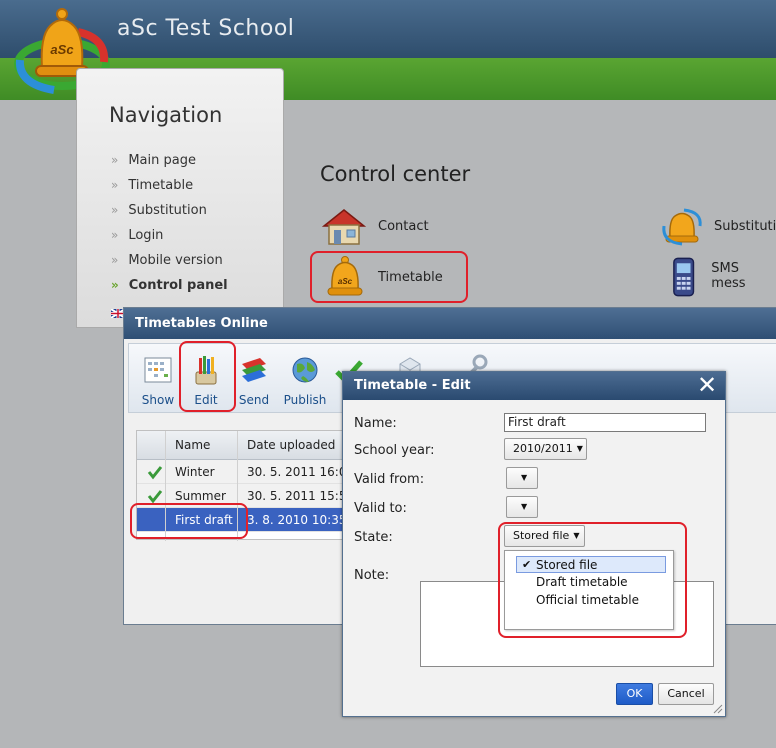 Image resolution: width=776 pixels, height=748 pixels. Describe the element at coordinates (62, 49) in the screenshot. I see `svg-text: aSc` at that location.